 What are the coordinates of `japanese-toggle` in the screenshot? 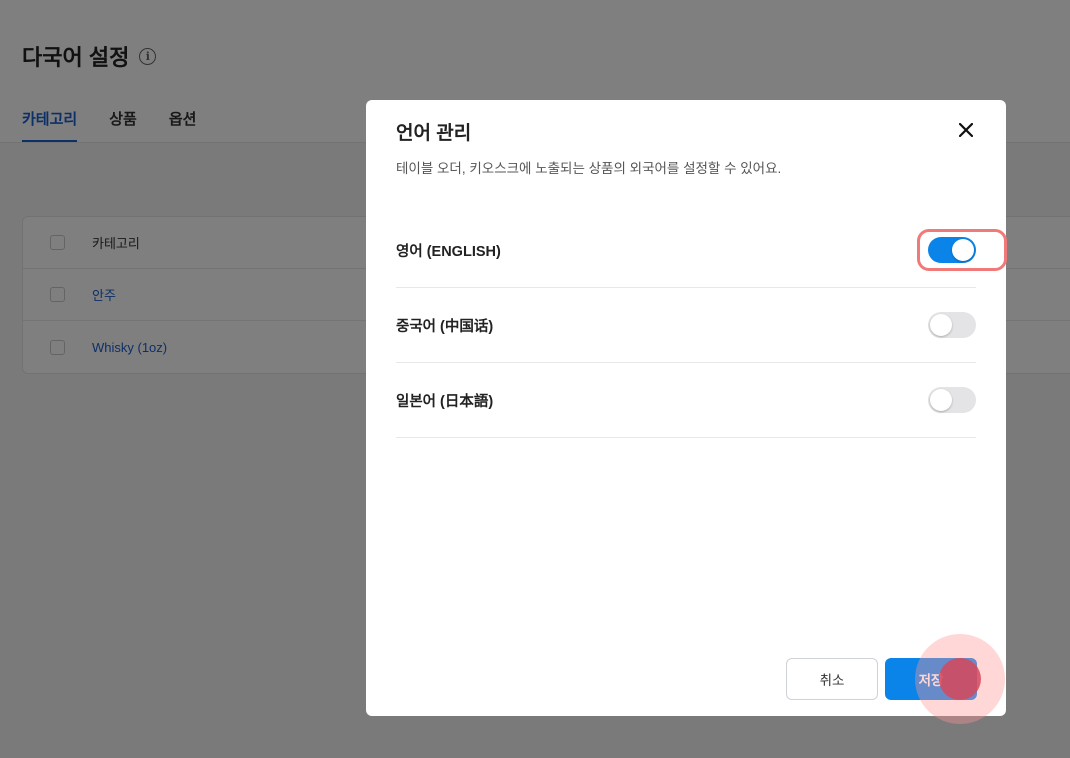 It's located at (952, 400).